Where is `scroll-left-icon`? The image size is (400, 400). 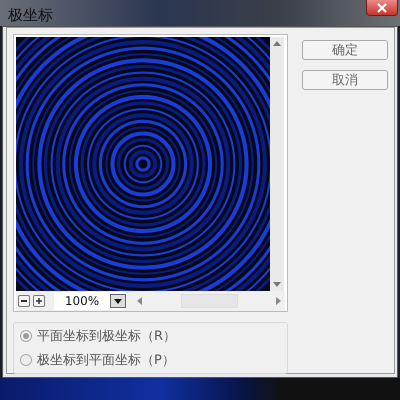
scroll-left-icon is located at coordinates (139, 301).